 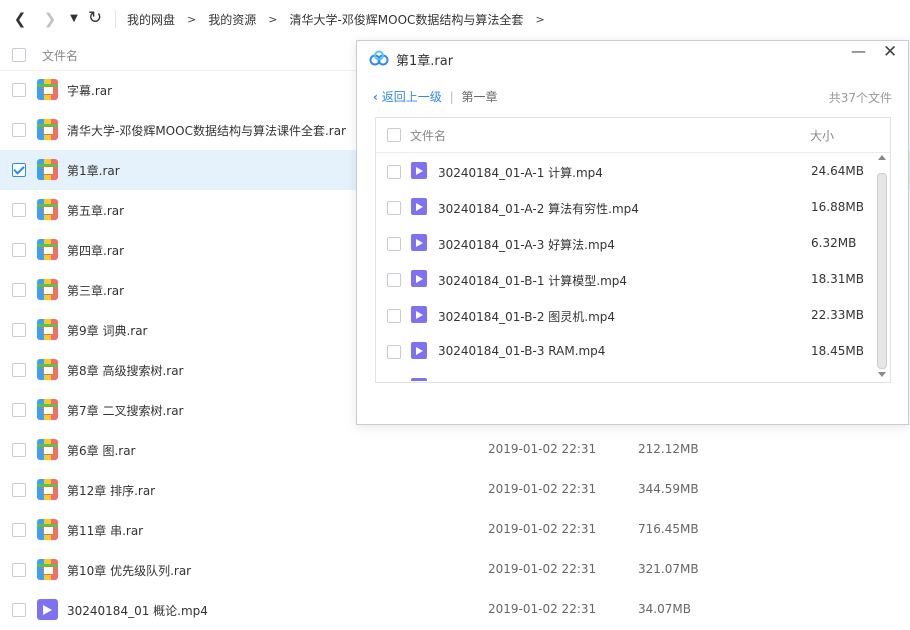 I want to click on back-to-parent-label: 返回上一级, so click(x=411, y=97).